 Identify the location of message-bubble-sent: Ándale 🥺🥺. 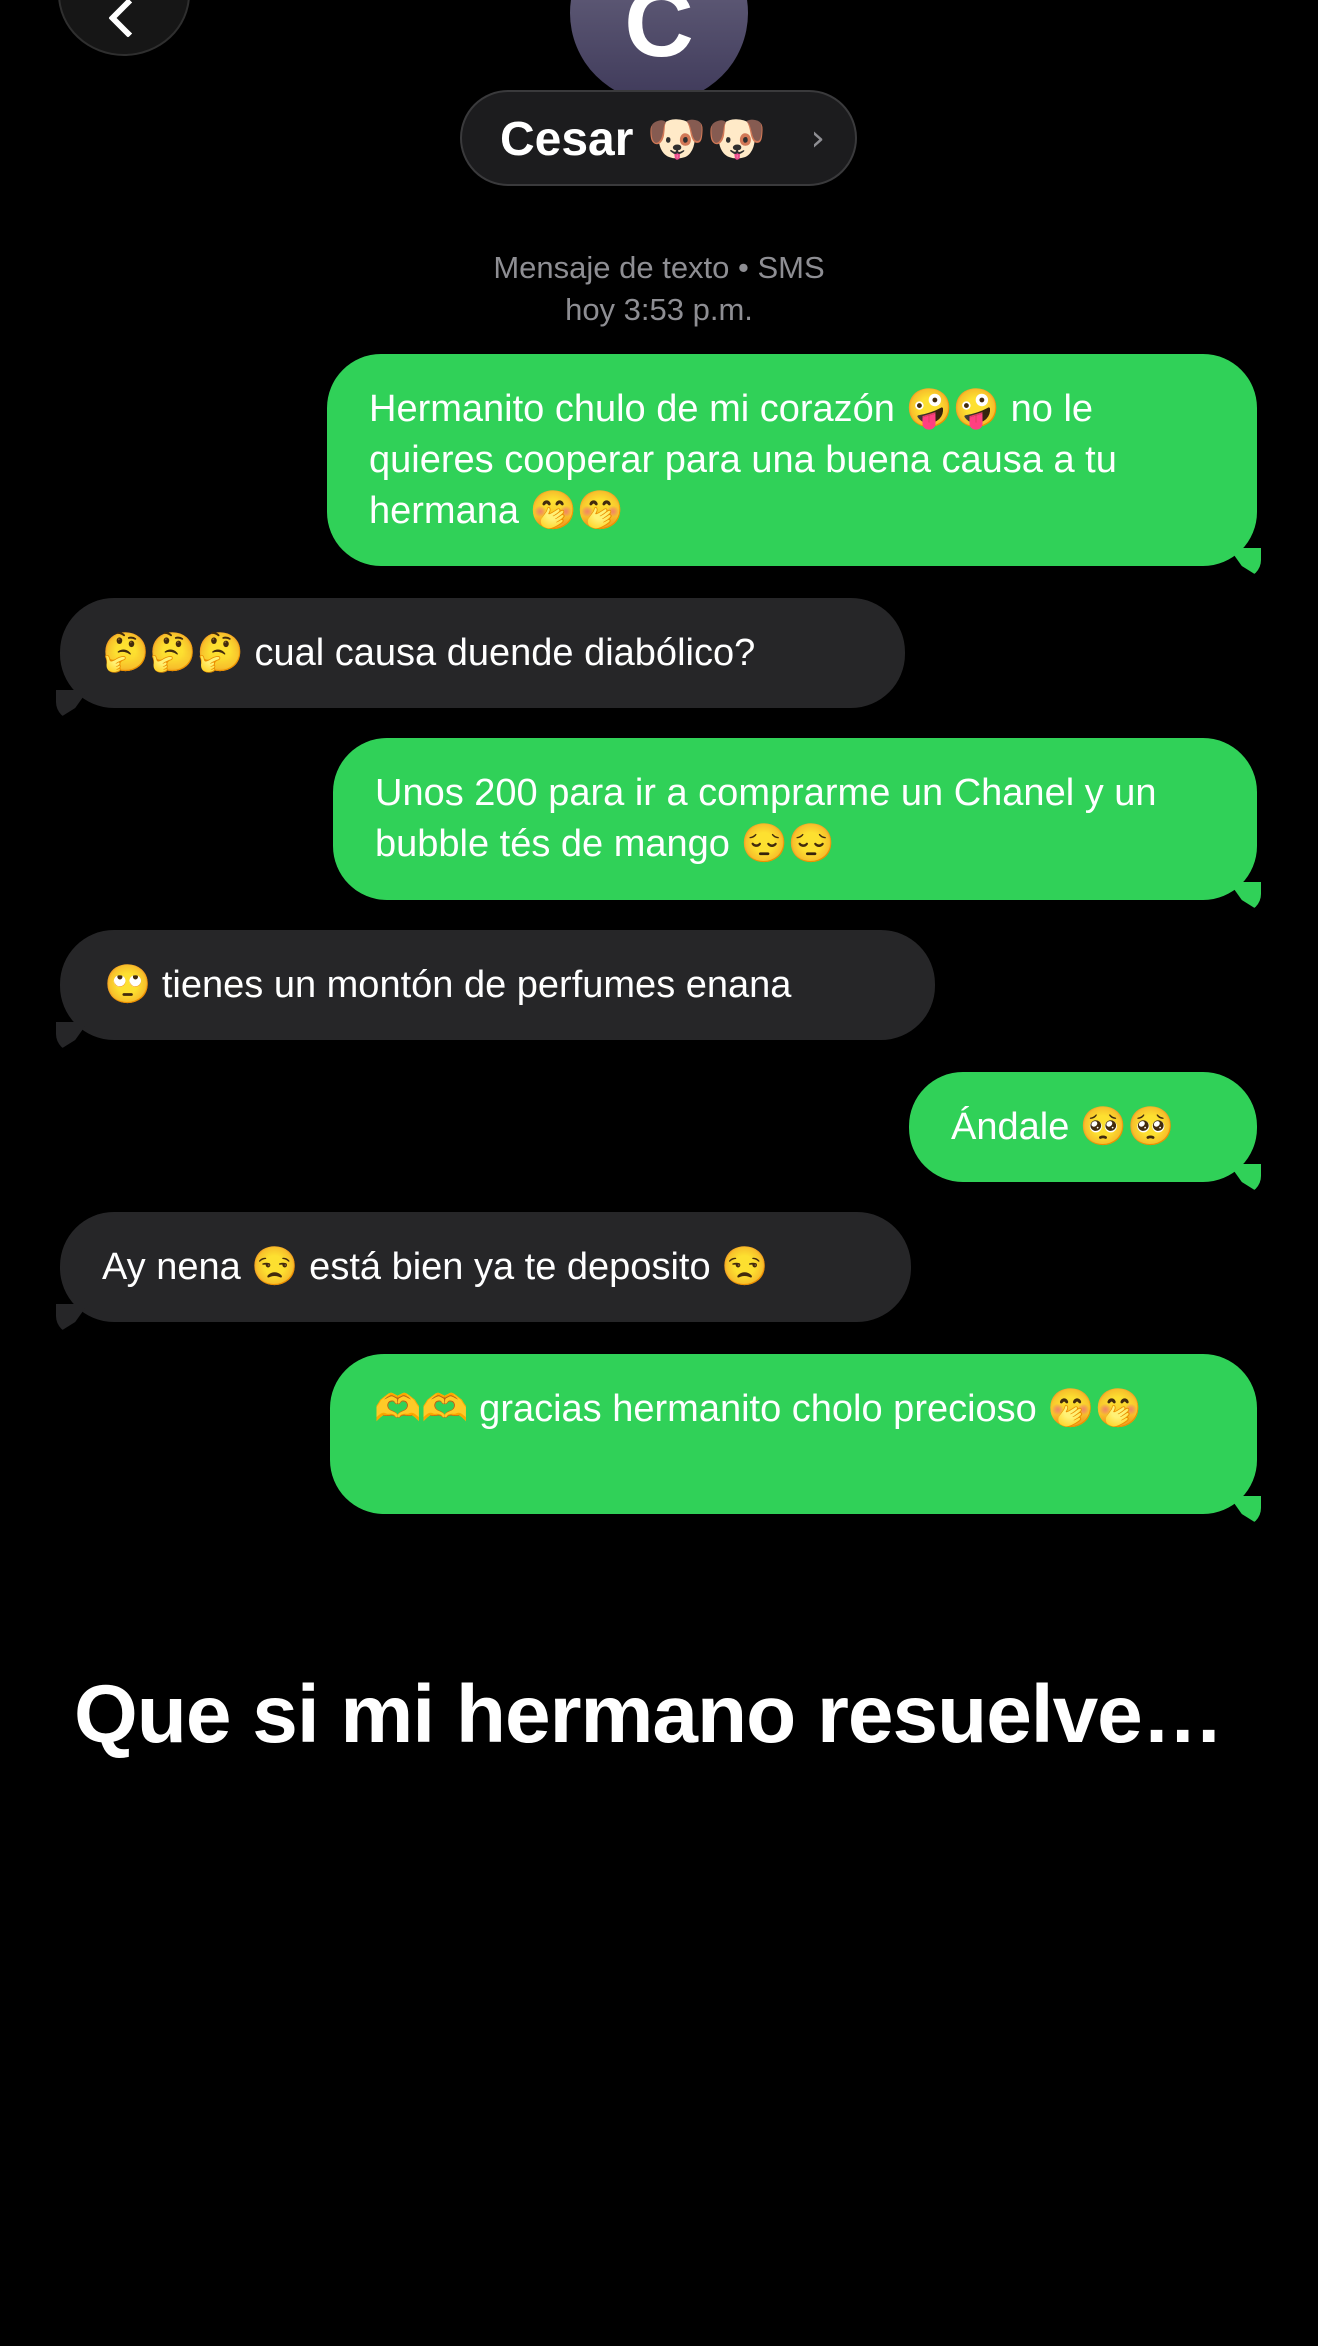
(1085, 1133).